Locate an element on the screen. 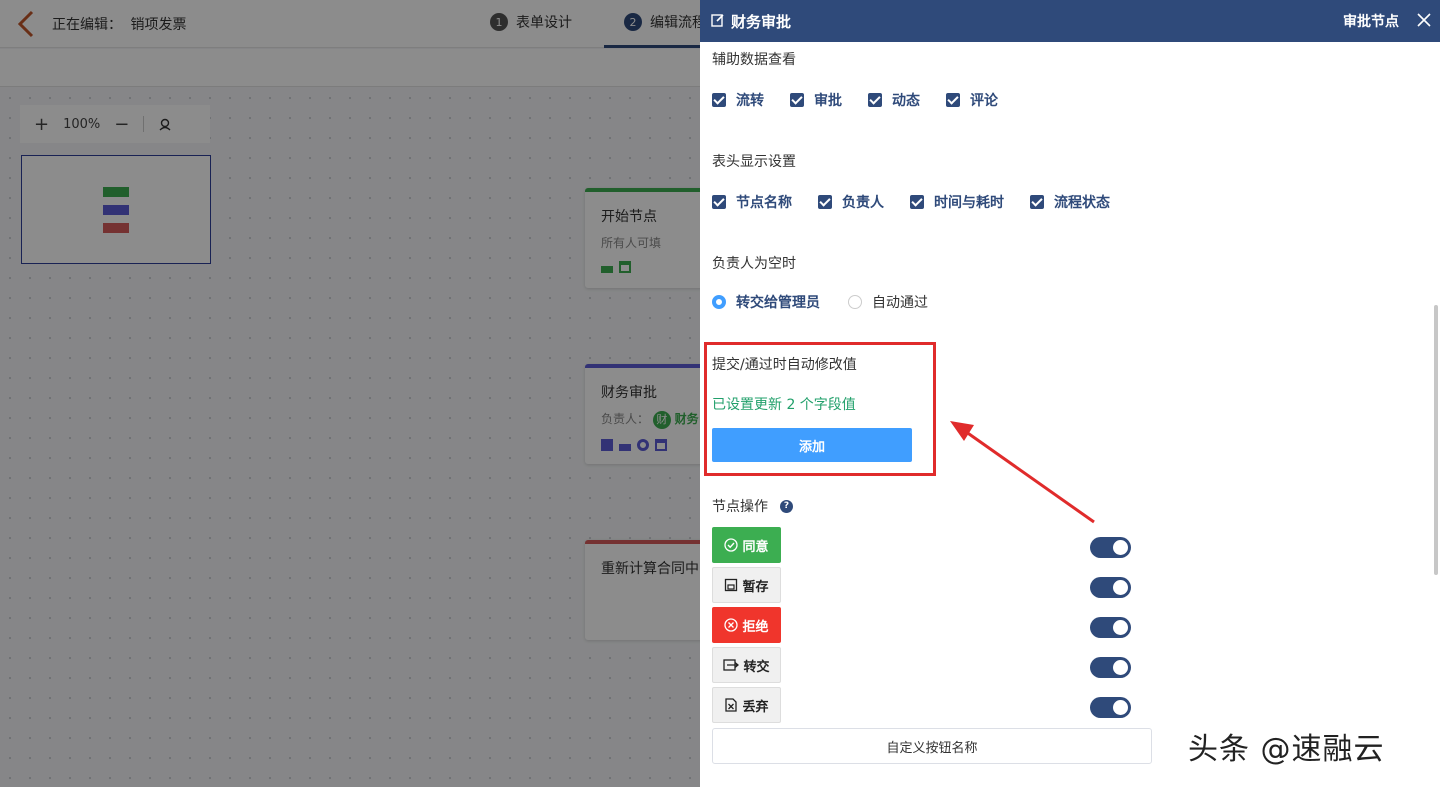 This screenshot has width=1440, height=787. transfer-icon is located at coordinates (731, 665).